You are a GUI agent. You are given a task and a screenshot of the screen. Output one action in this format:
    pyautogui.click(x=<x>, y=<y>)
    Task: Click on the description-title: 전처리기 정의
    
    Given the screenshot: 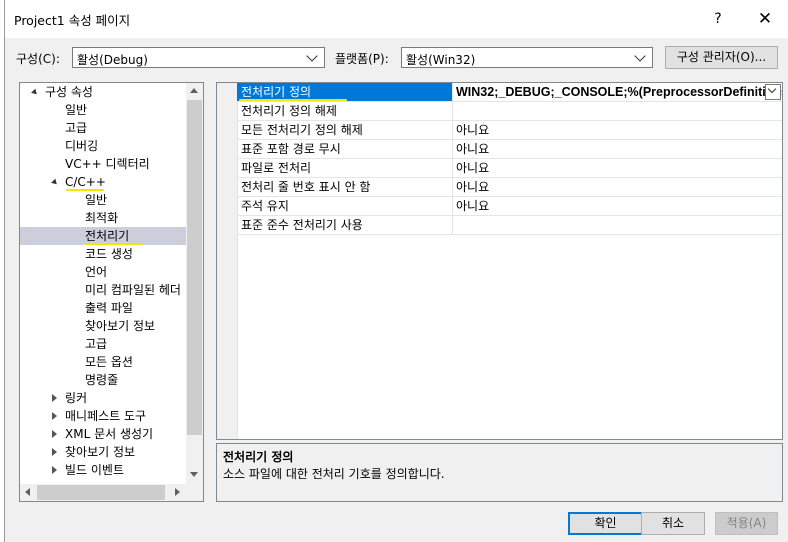 What is the action you would take?
    pyautogui.click(x=258, y=457)
    